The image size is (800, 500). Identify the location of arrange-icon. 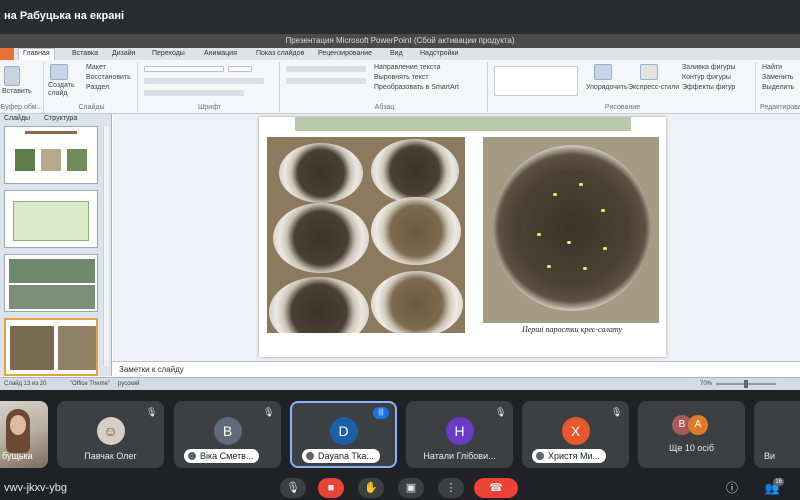
(603, 72).